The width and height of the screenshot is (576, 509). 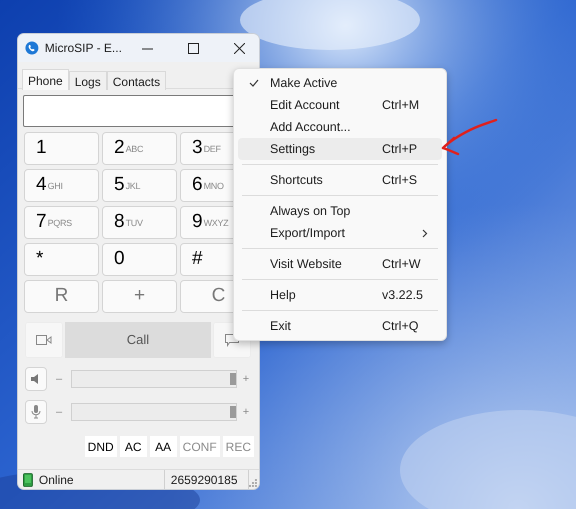 I want to click on annotation-arrow, so click(x=469, y=137).